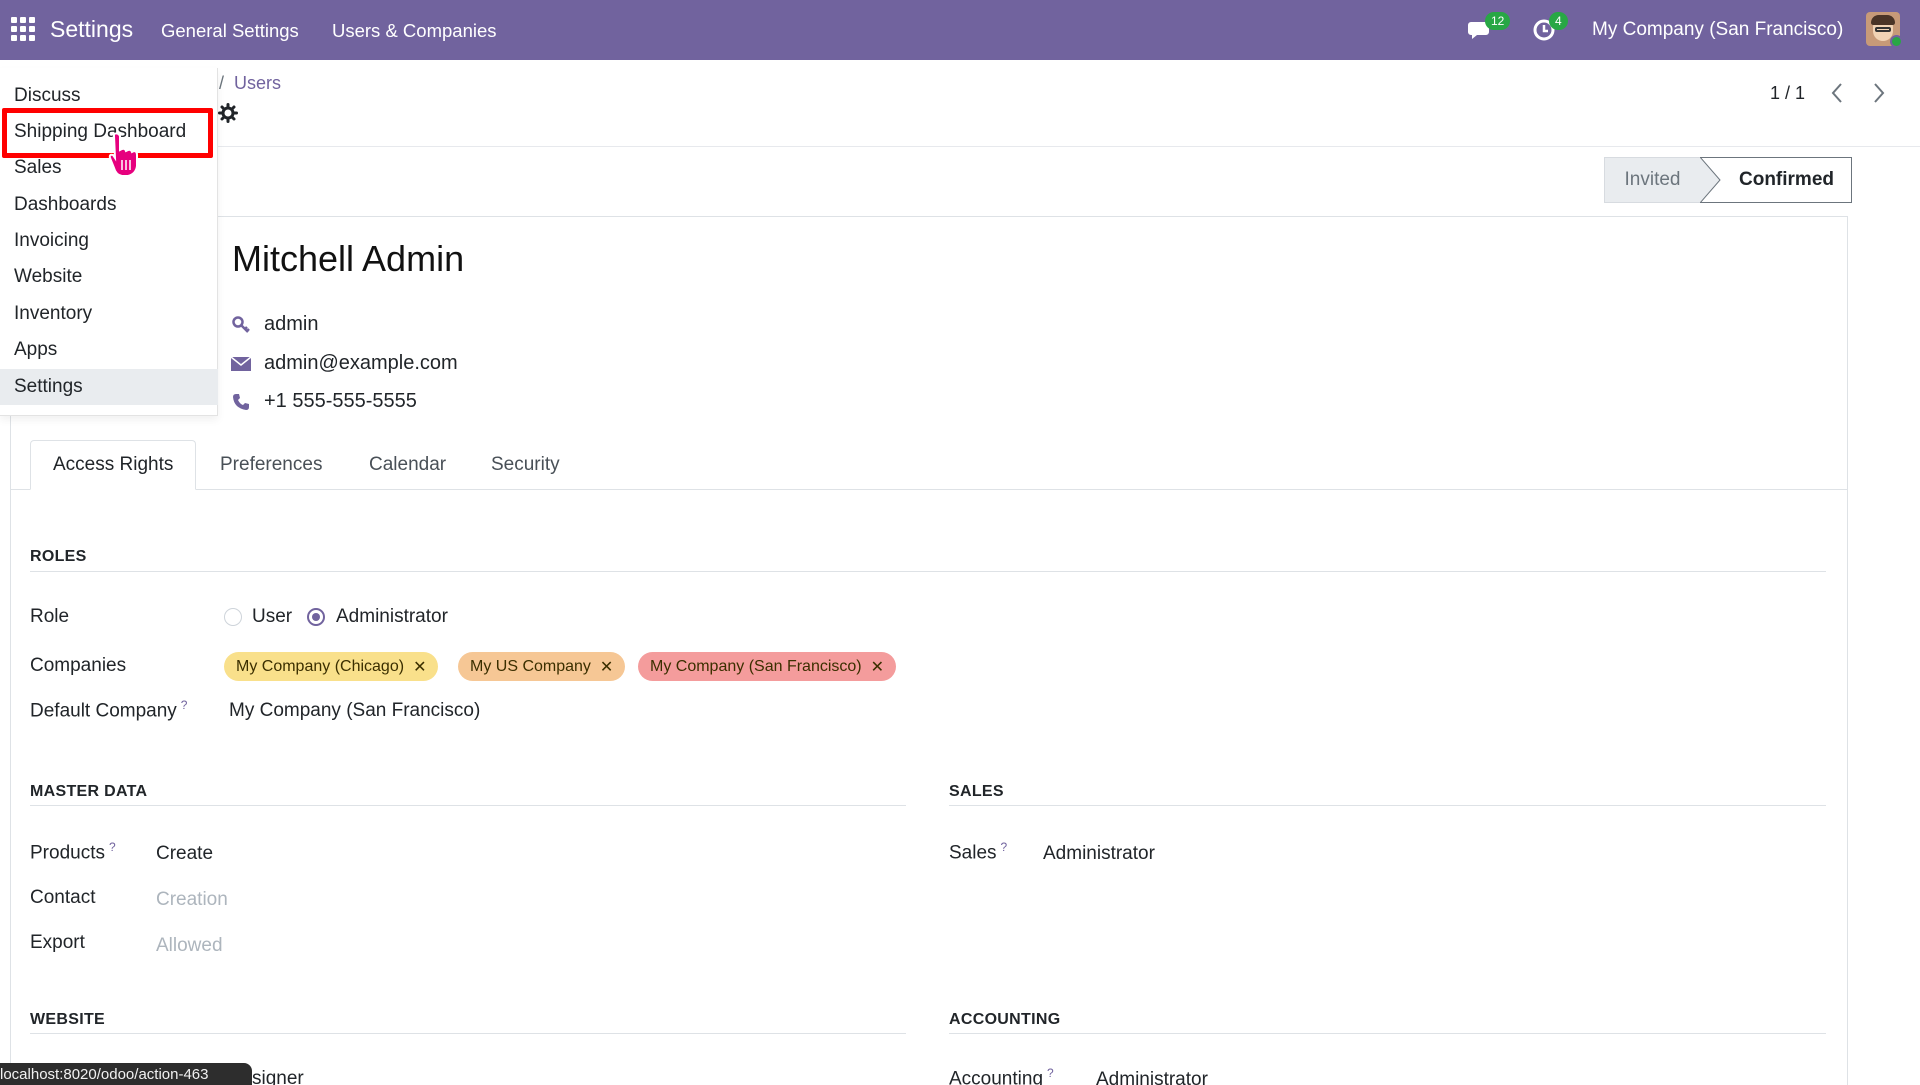 This screenshot has height=1085, width=1920. Describe the element at coordinates (414, 31) in the screenshot. I see `menu-users-companies: Users & Companies` at that location.